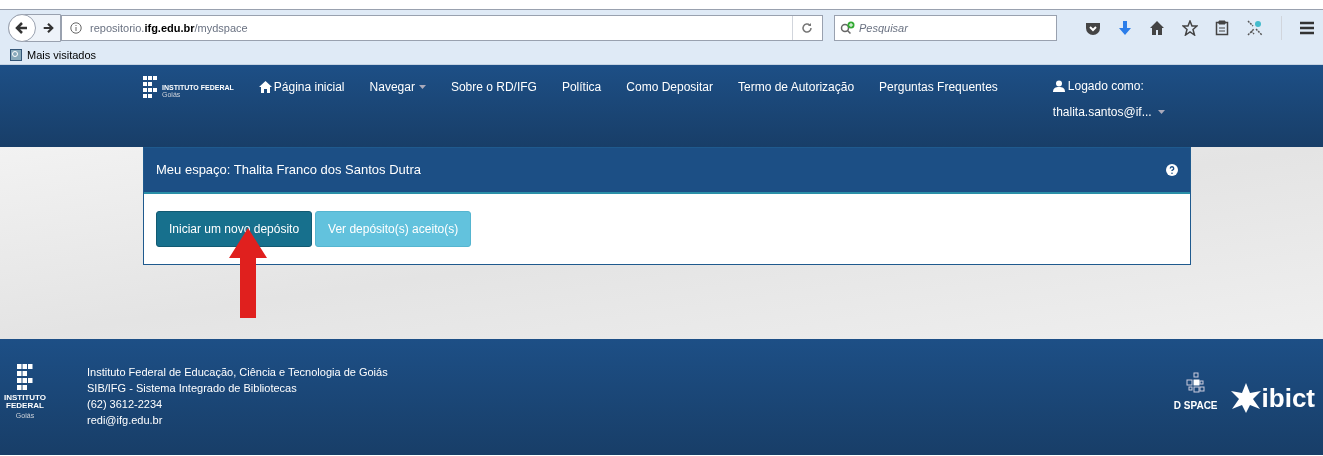  I want to click on dspace-logo: D SPACE, so click(1195, 392).